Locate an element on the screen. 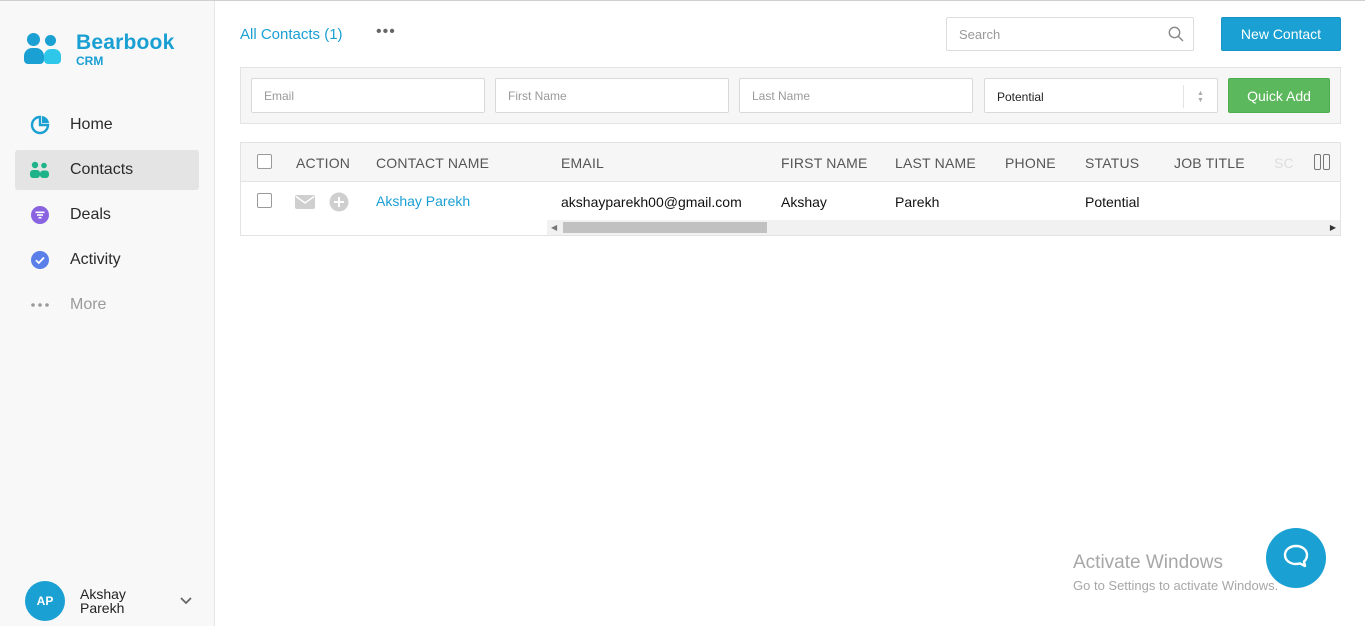 The height and width of the screenshot is (626, 1365). more-dots-icon is located at coordinates (40, 305).